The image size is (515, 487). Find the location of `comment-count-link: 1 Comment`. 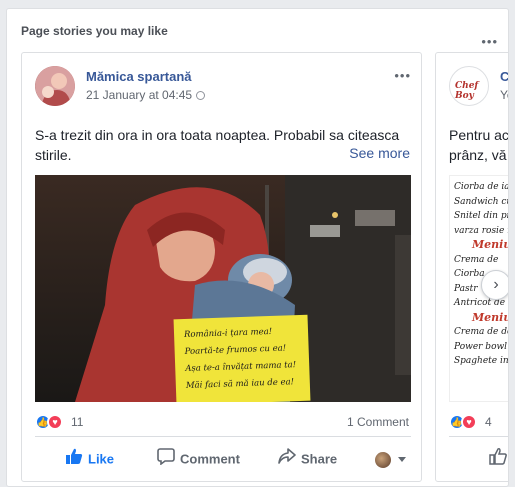

comment-count-link: 1 Comment is located at coordinates (378, 422).